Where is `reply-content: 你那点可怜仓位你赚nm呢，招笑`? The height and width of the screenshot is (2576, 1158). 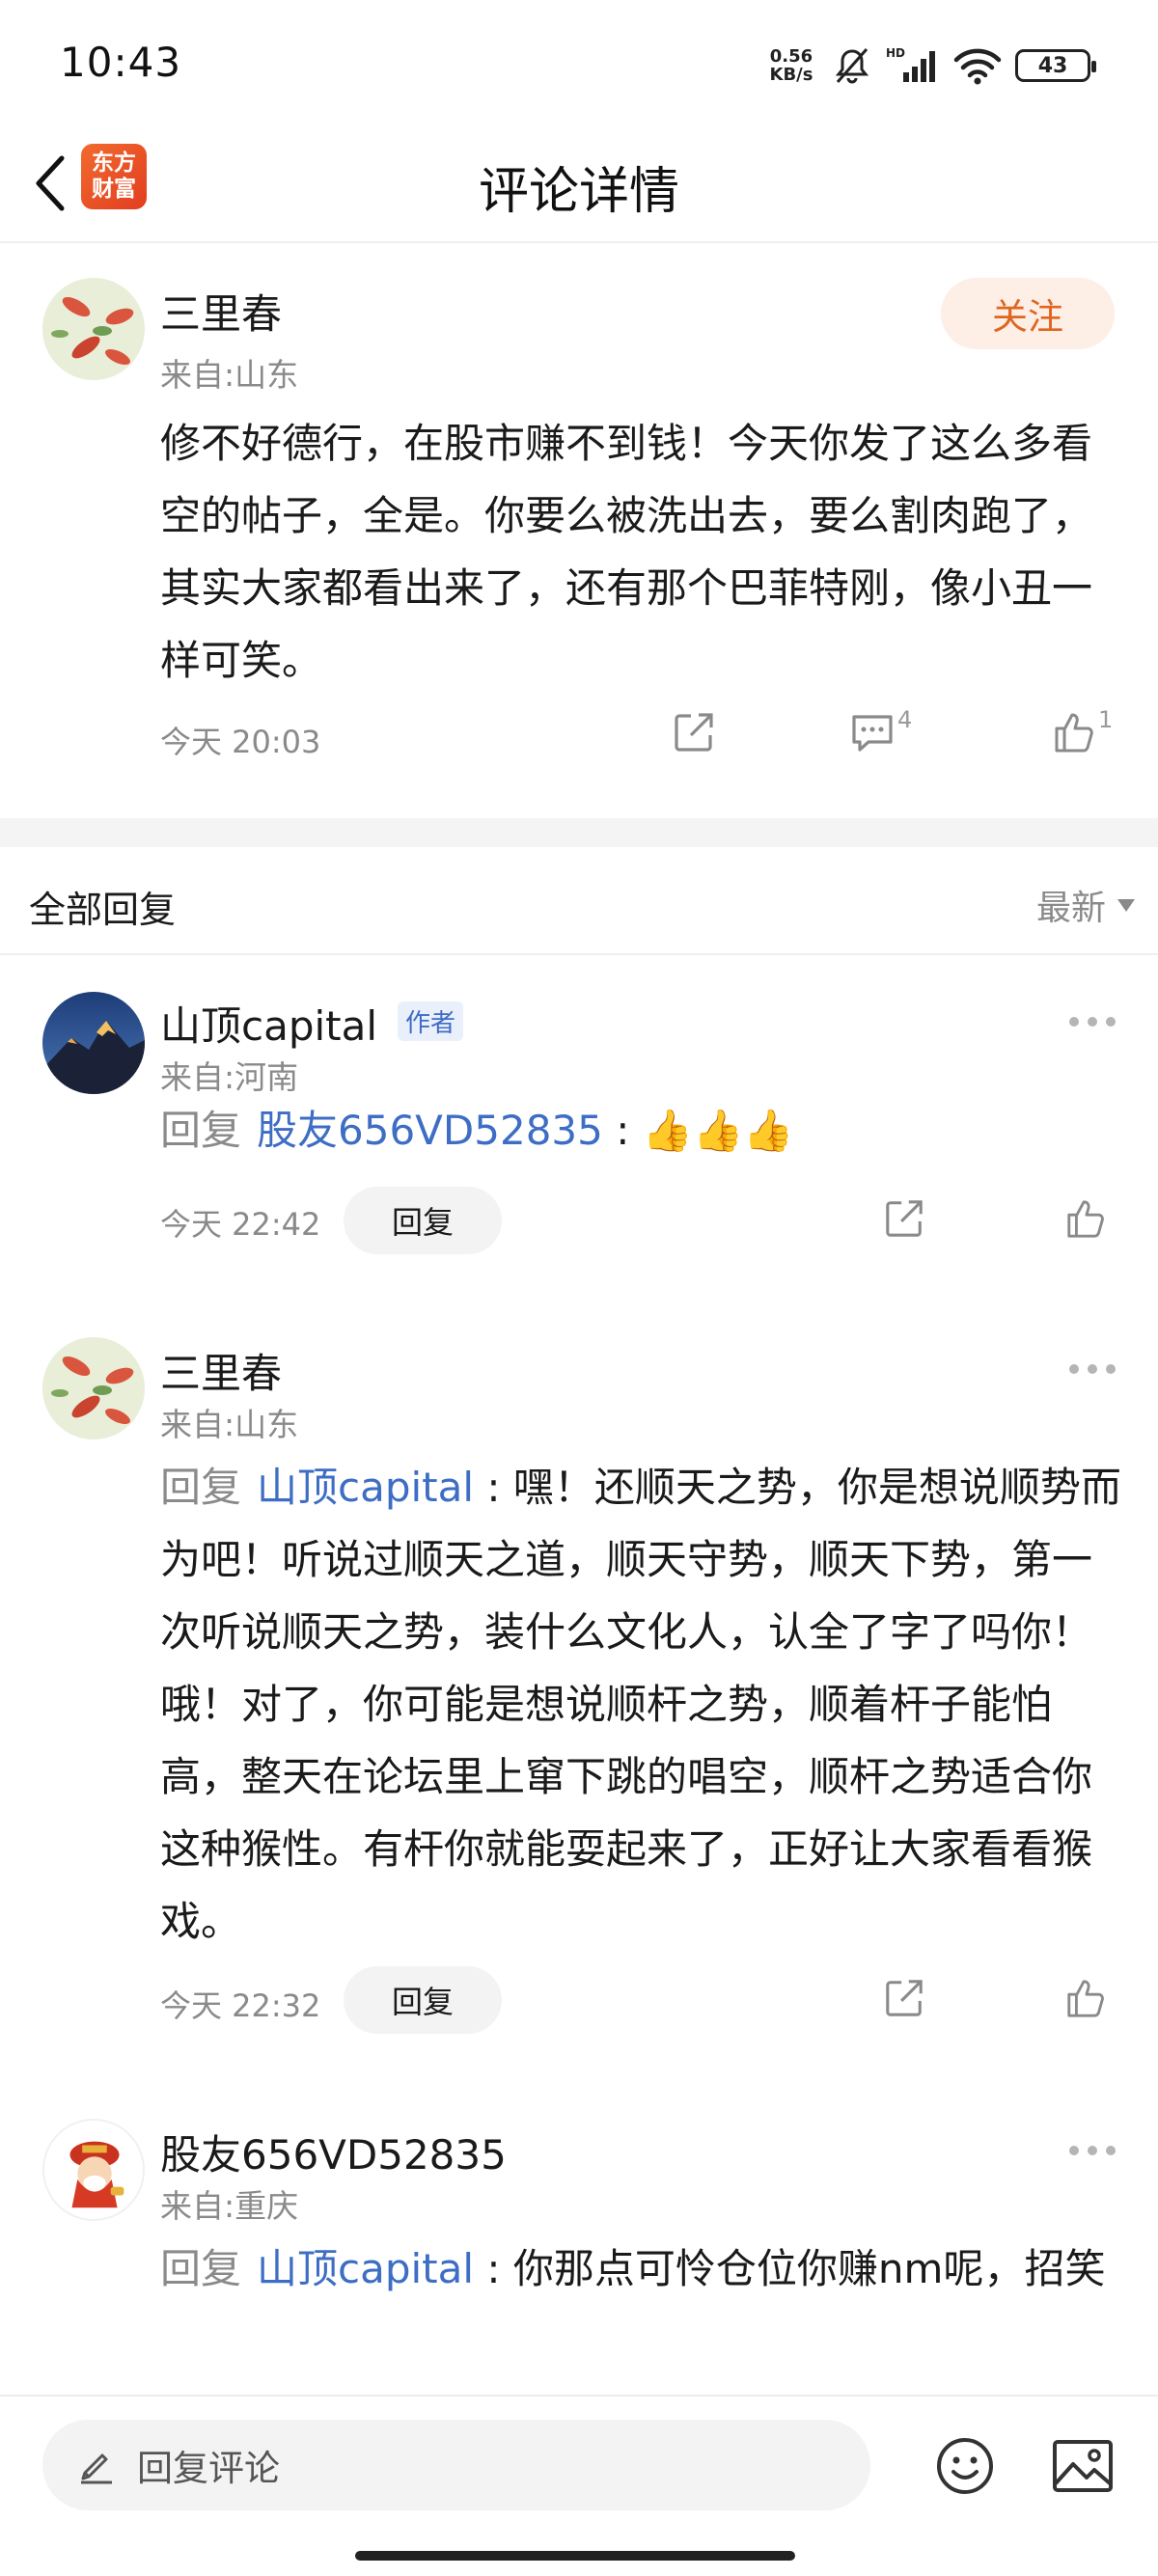 reply-content: 你那点可怜仓位你赚nm呢，招笑 is located at coordinates (809, 2269).